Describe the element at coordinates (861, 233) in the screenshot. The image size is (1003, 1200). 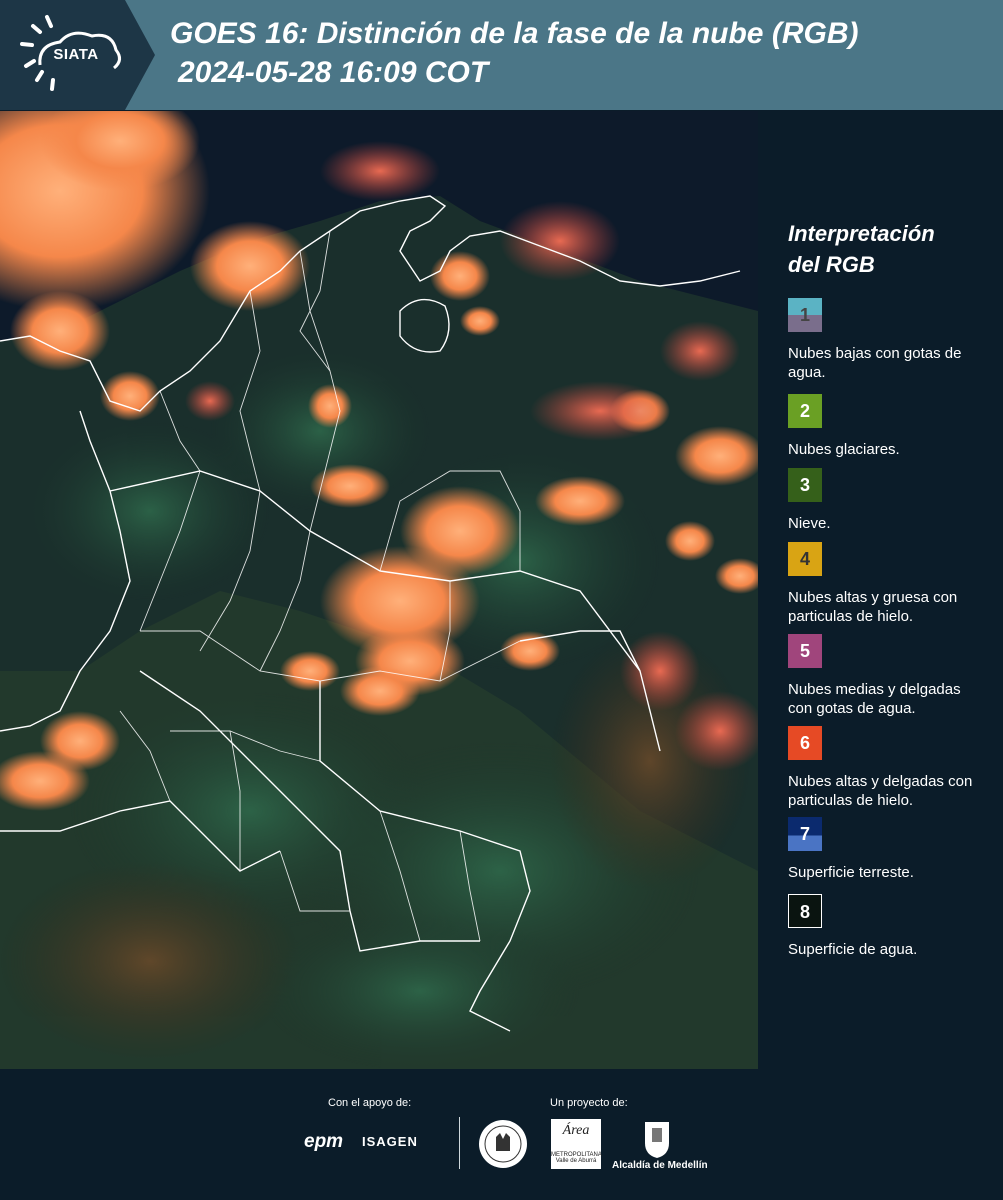
I see `legend-title-line1: Interpretación` at that location.